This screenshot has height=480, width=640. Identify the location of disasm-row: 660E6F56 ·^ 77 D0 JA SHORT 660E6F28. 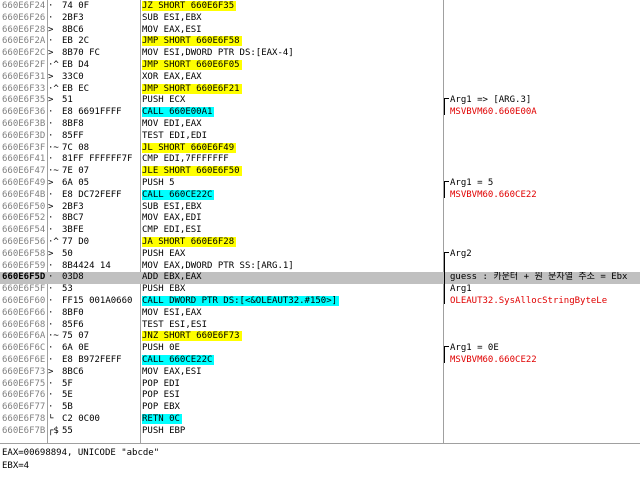
(320, 243).